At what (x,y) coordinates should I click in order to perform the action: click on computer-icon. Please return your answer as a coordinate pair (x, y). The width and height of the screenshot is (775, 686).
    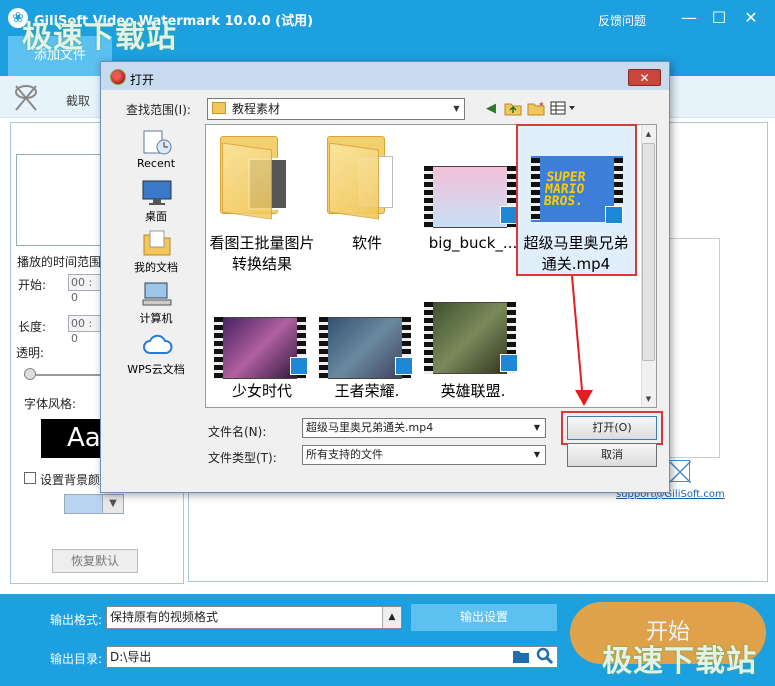
    Looking at the image, I should click on (157, 294).